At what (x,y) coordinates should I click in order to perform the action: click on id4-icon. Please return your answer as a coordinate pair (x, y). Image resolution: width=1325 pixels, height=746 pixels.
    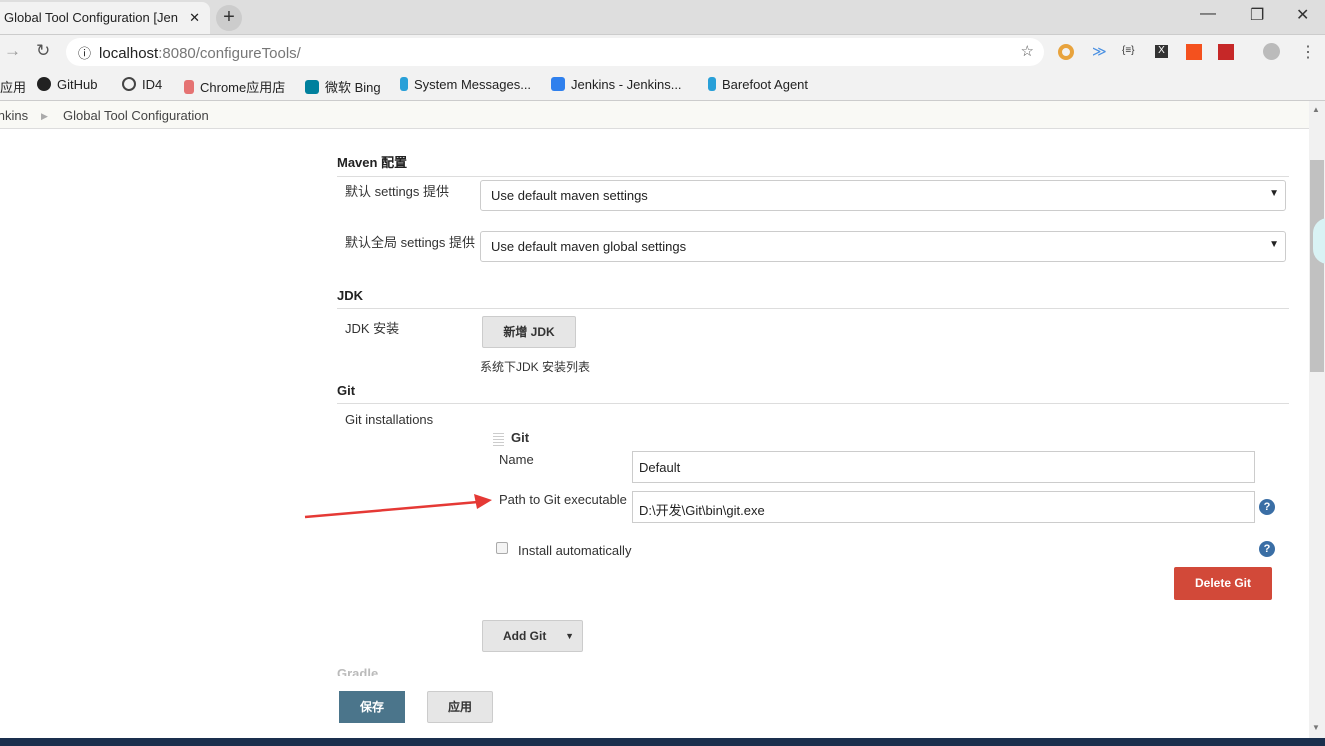
    Looking at the image, I should click on (129, 84).